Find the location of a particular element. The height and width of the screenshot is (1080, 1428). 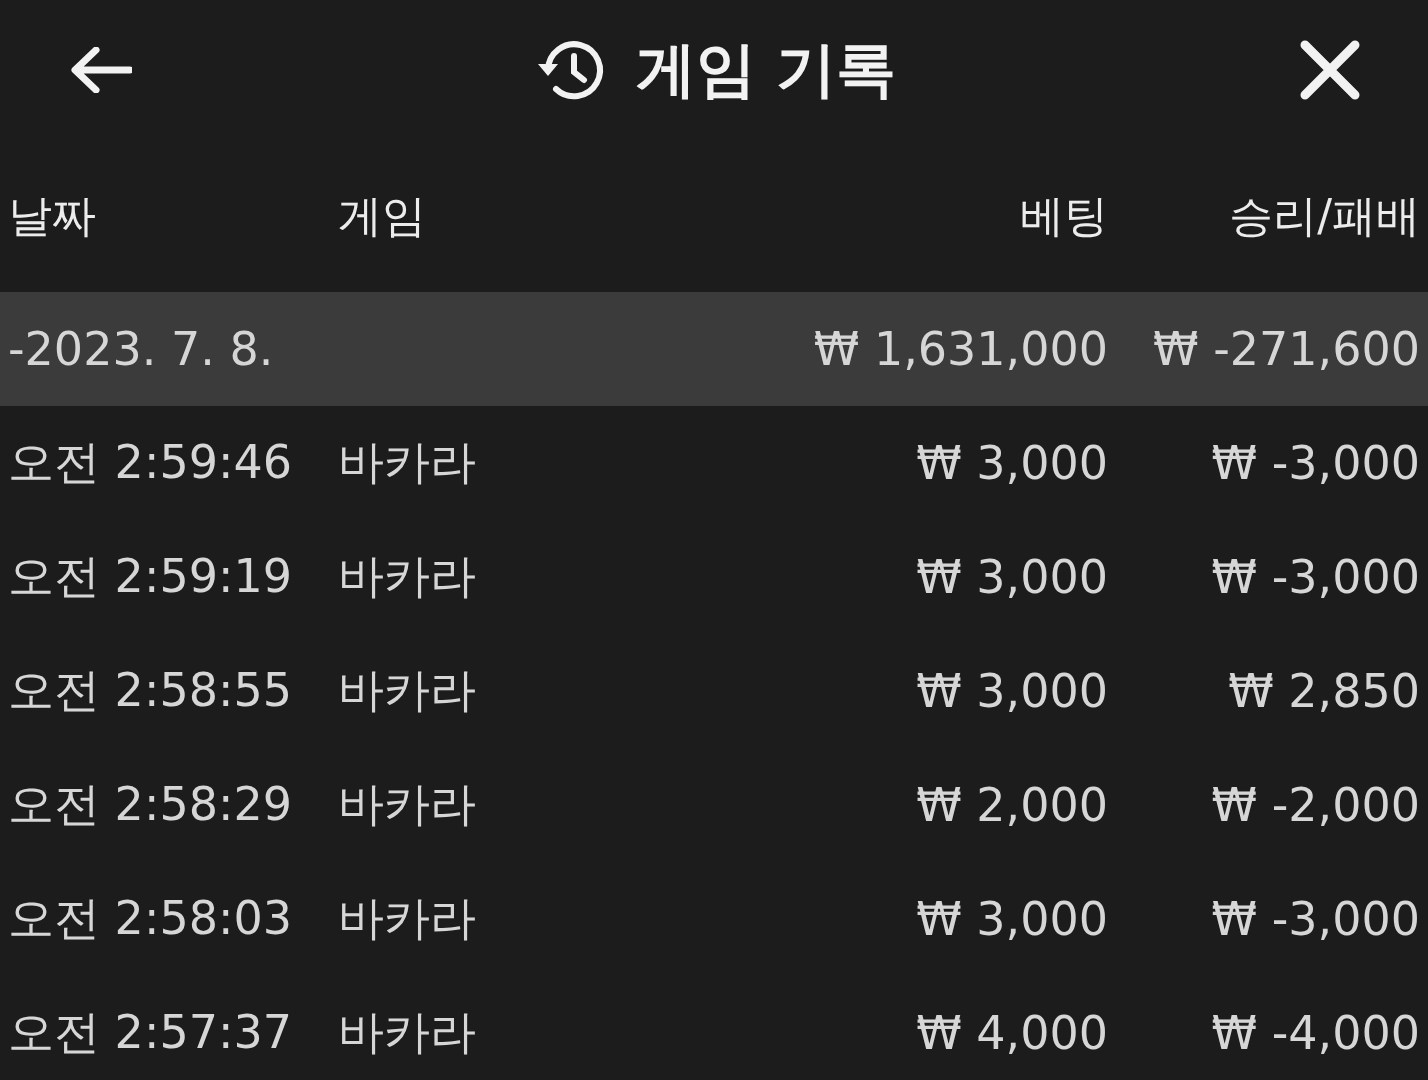

column-header: 게임 is located at coordinates (382, 215).